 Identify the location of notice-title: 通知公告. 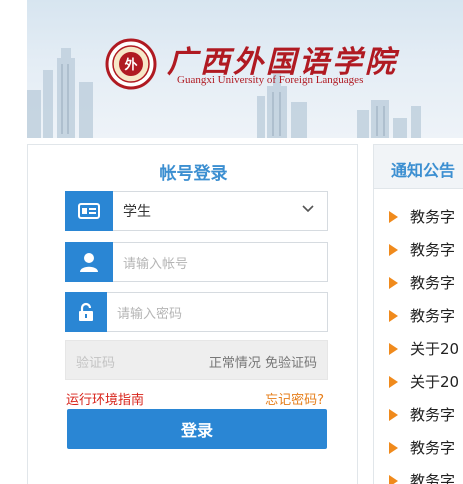
(423, 170).